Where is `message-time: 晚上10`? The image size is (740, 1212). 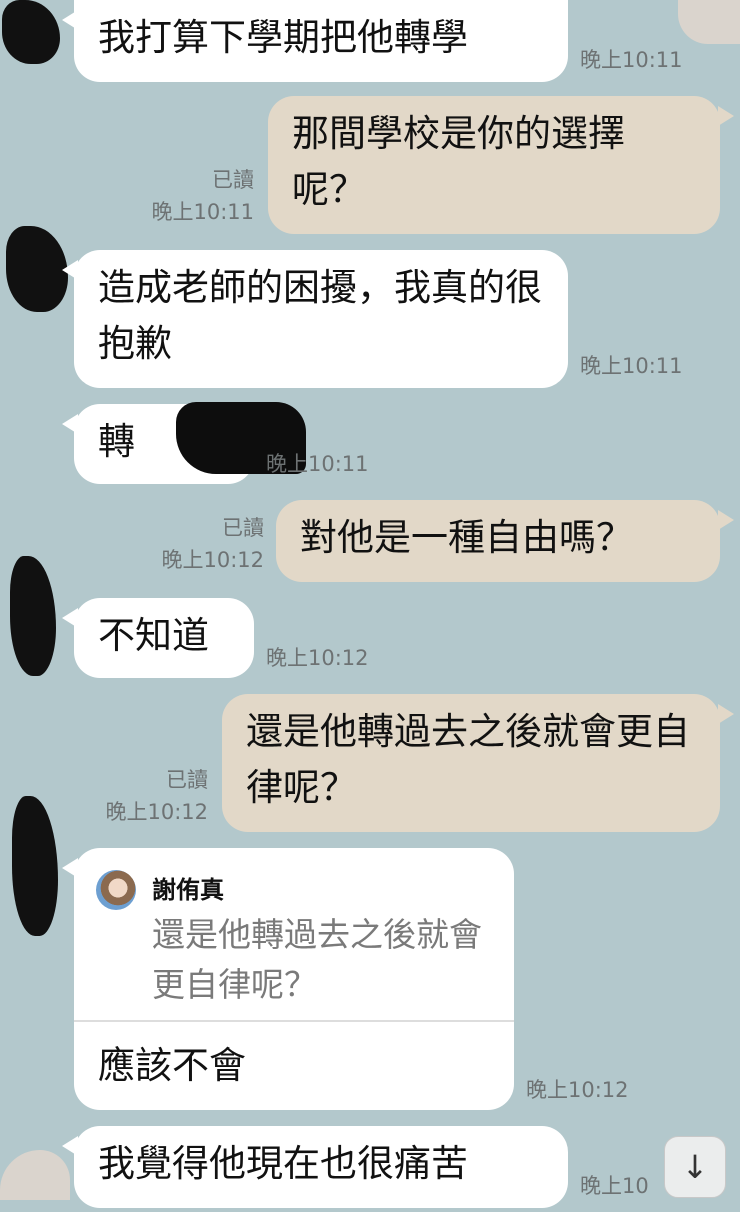 message-time: 晚上10 is located at coordinates (614, 1186).